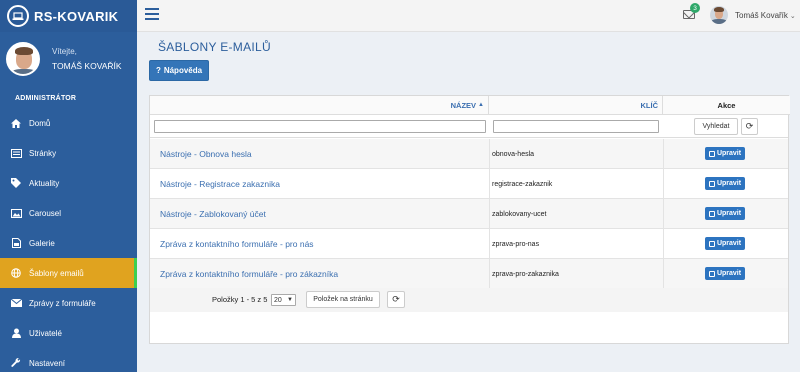 The height and width of the screenshot is (372, 800). Describe the element at coordinates (16, 153) in the screenshot. I see `pages-icon` at that location.